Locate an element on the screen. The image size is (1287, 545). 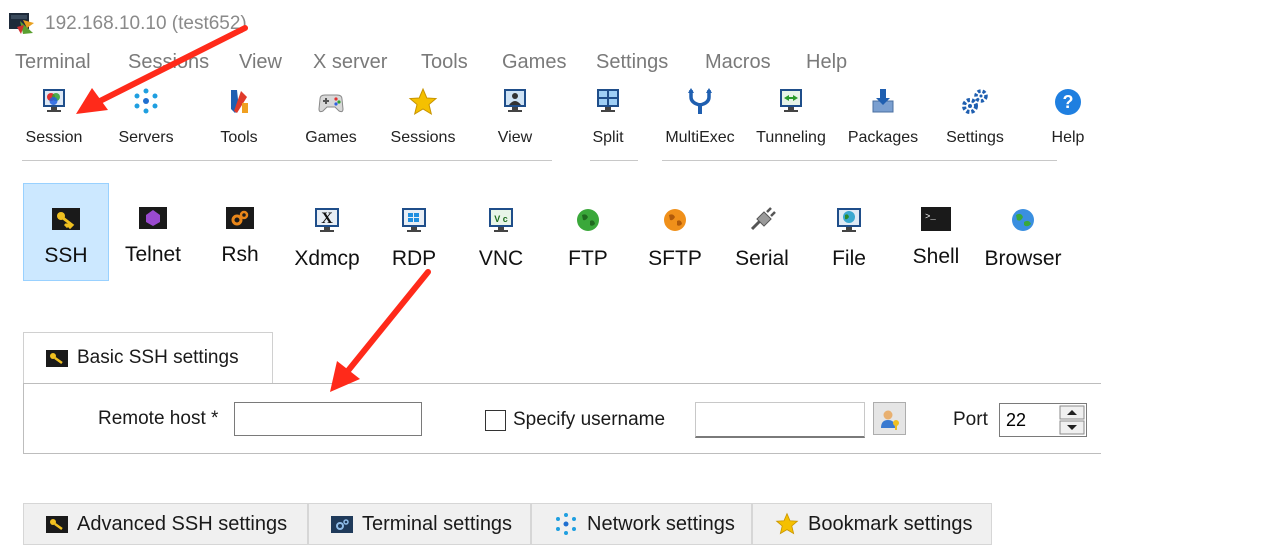
toolbar-help-button: ? Help is located at coordinates (1068, 120).